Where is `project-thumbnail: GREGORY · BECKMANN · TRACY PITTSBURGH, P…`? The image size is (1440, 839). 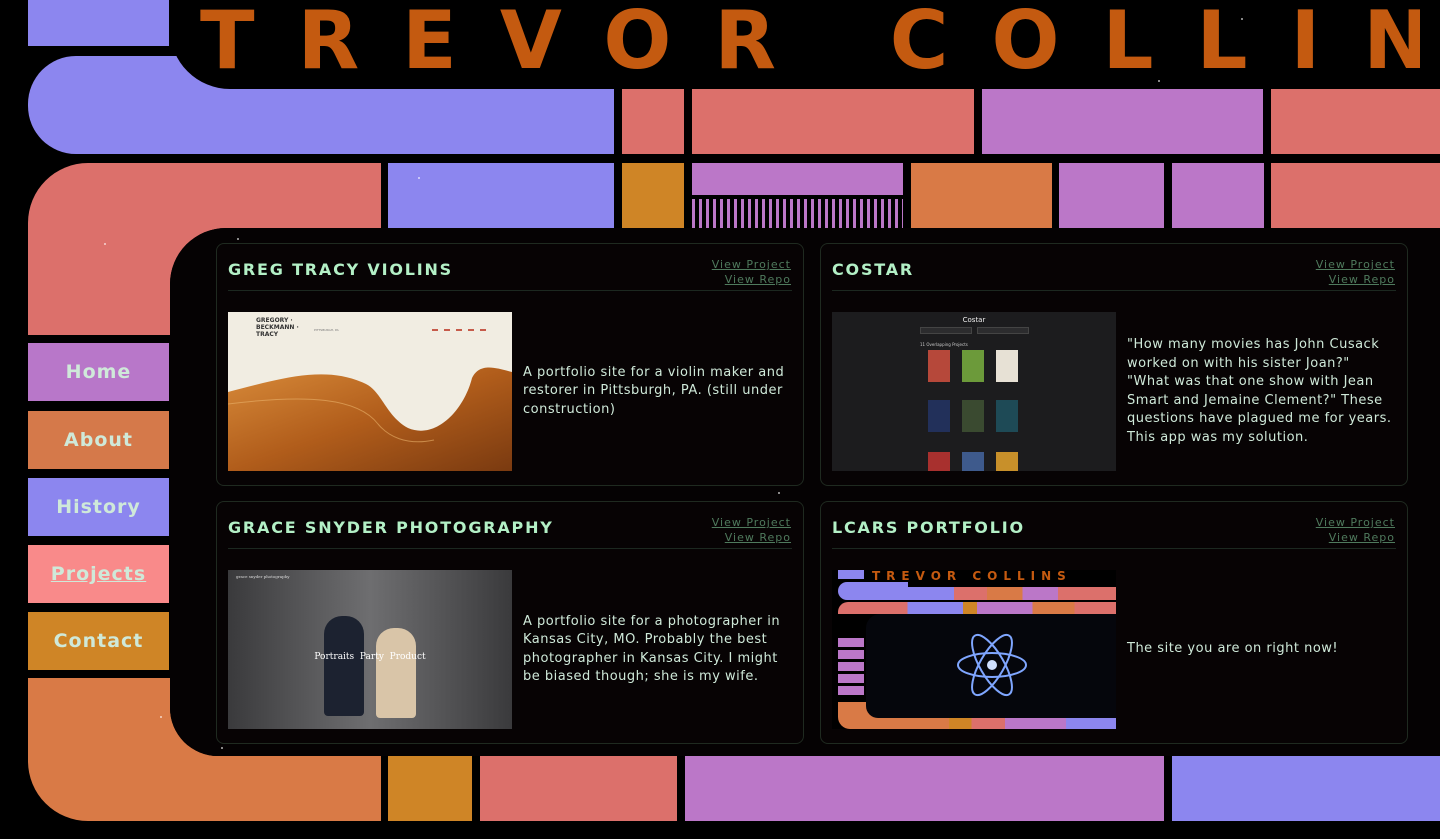 project-thumbnail: GREGORY · BECKMANN · TRACY PITTSBURGH, P… is located at coordinates (370, 391).